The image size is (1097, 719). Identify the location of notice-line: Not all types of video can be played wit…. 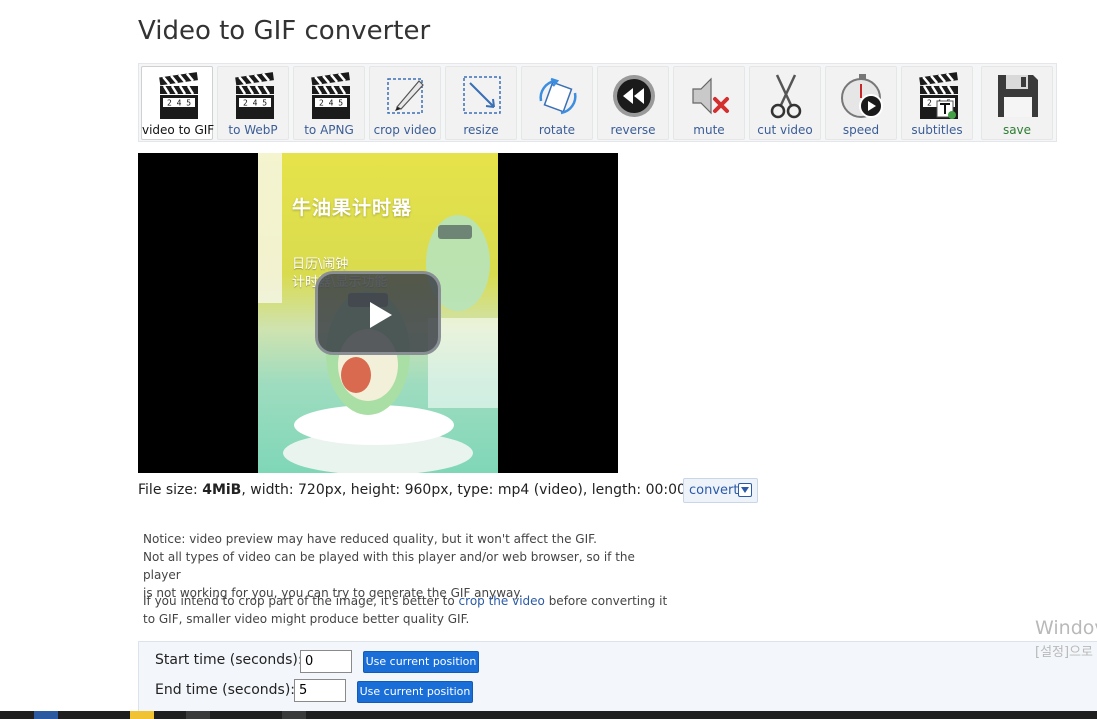
(389, 566).